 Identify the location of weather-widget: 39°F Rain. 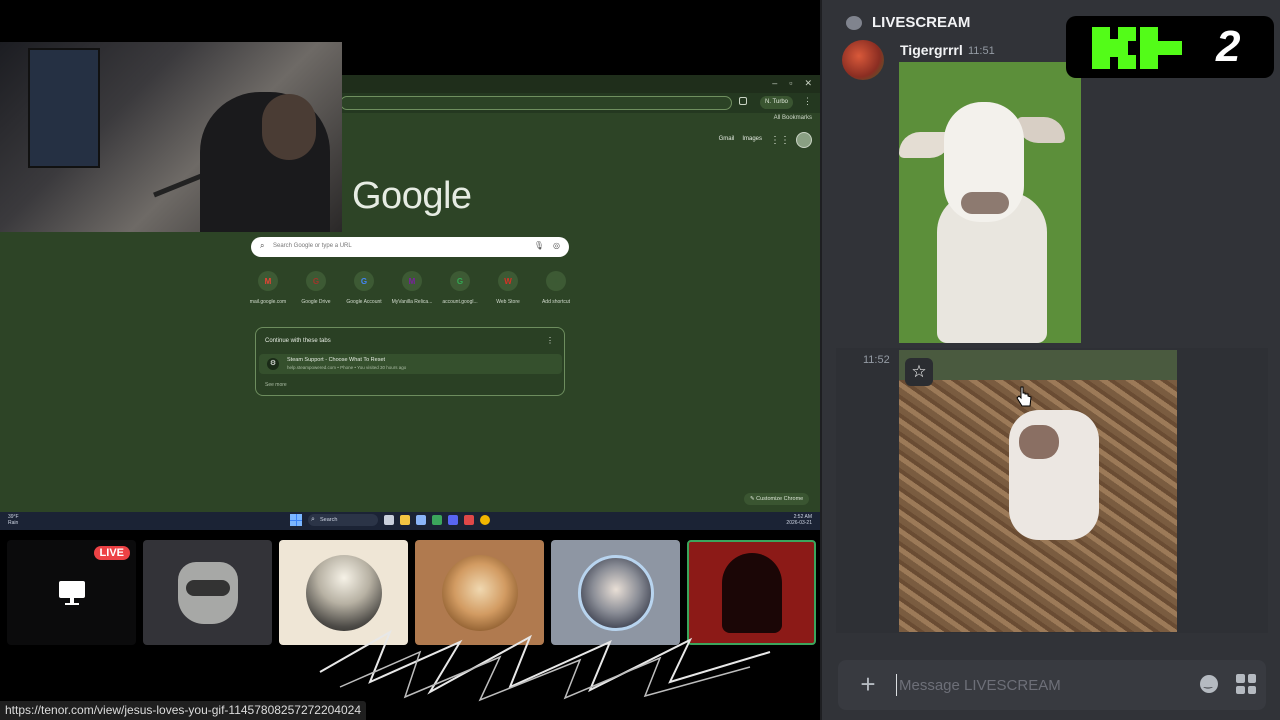
(13, 520).